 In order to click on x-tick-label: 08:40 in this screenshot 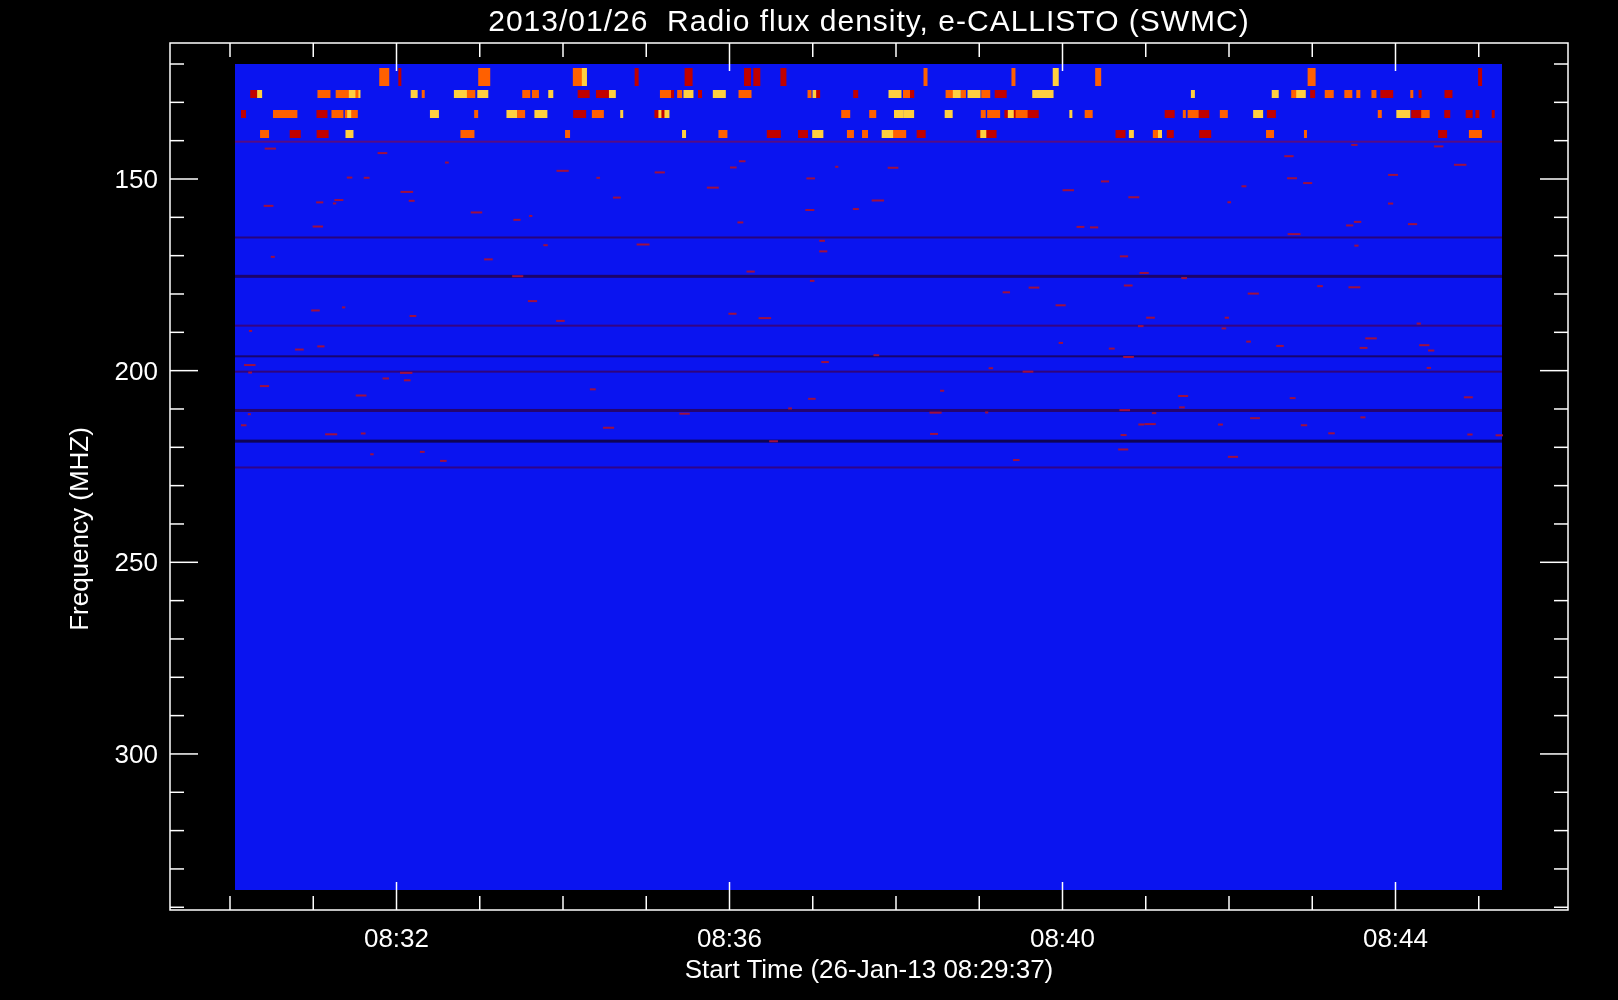, I will do `click(1062, 938)`.